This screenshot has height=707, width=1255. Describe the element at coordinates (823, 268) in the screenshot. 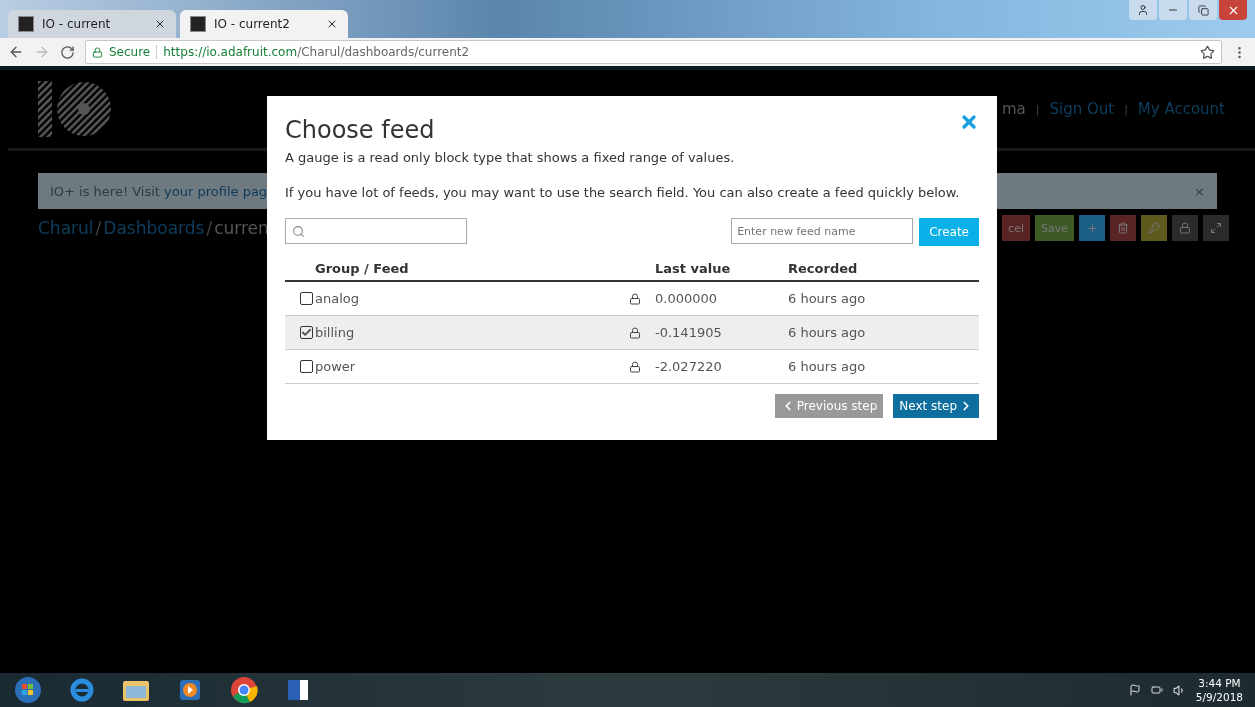

I see `column-header: Recorded` at that location.